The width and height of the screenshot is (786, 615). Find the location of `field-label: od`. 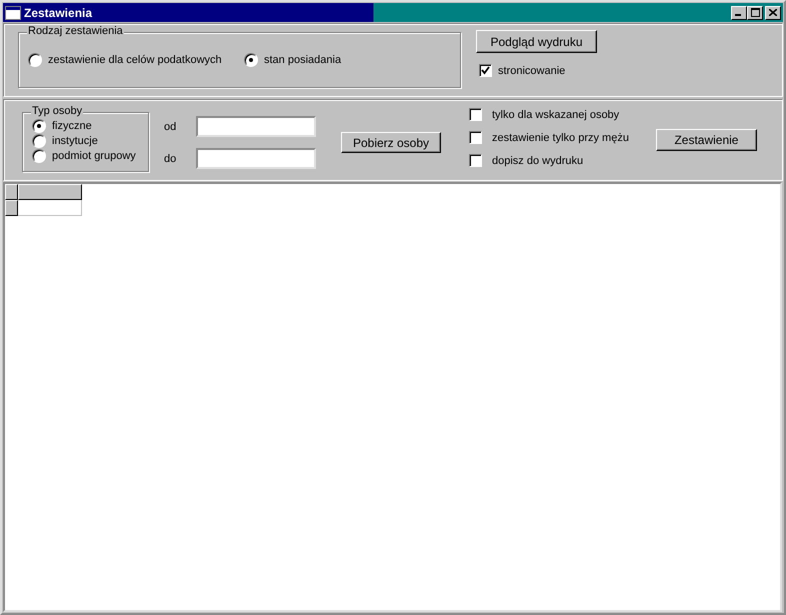

field-label: od is located at coordinates (171, 126).